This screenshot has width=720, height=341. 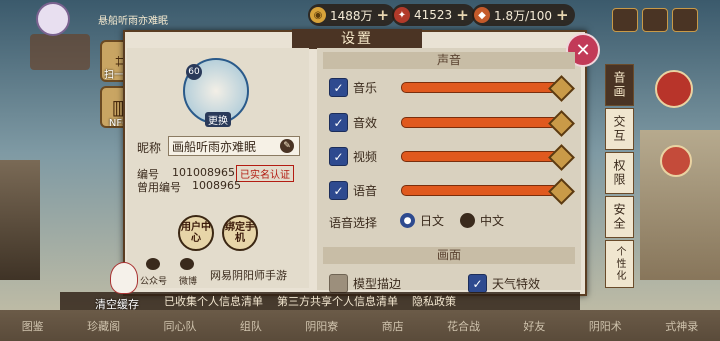 What do you see at coordinates (674, 89) in the screenshot?
I see `red-orb-icon` at bounding box center [674, 89].